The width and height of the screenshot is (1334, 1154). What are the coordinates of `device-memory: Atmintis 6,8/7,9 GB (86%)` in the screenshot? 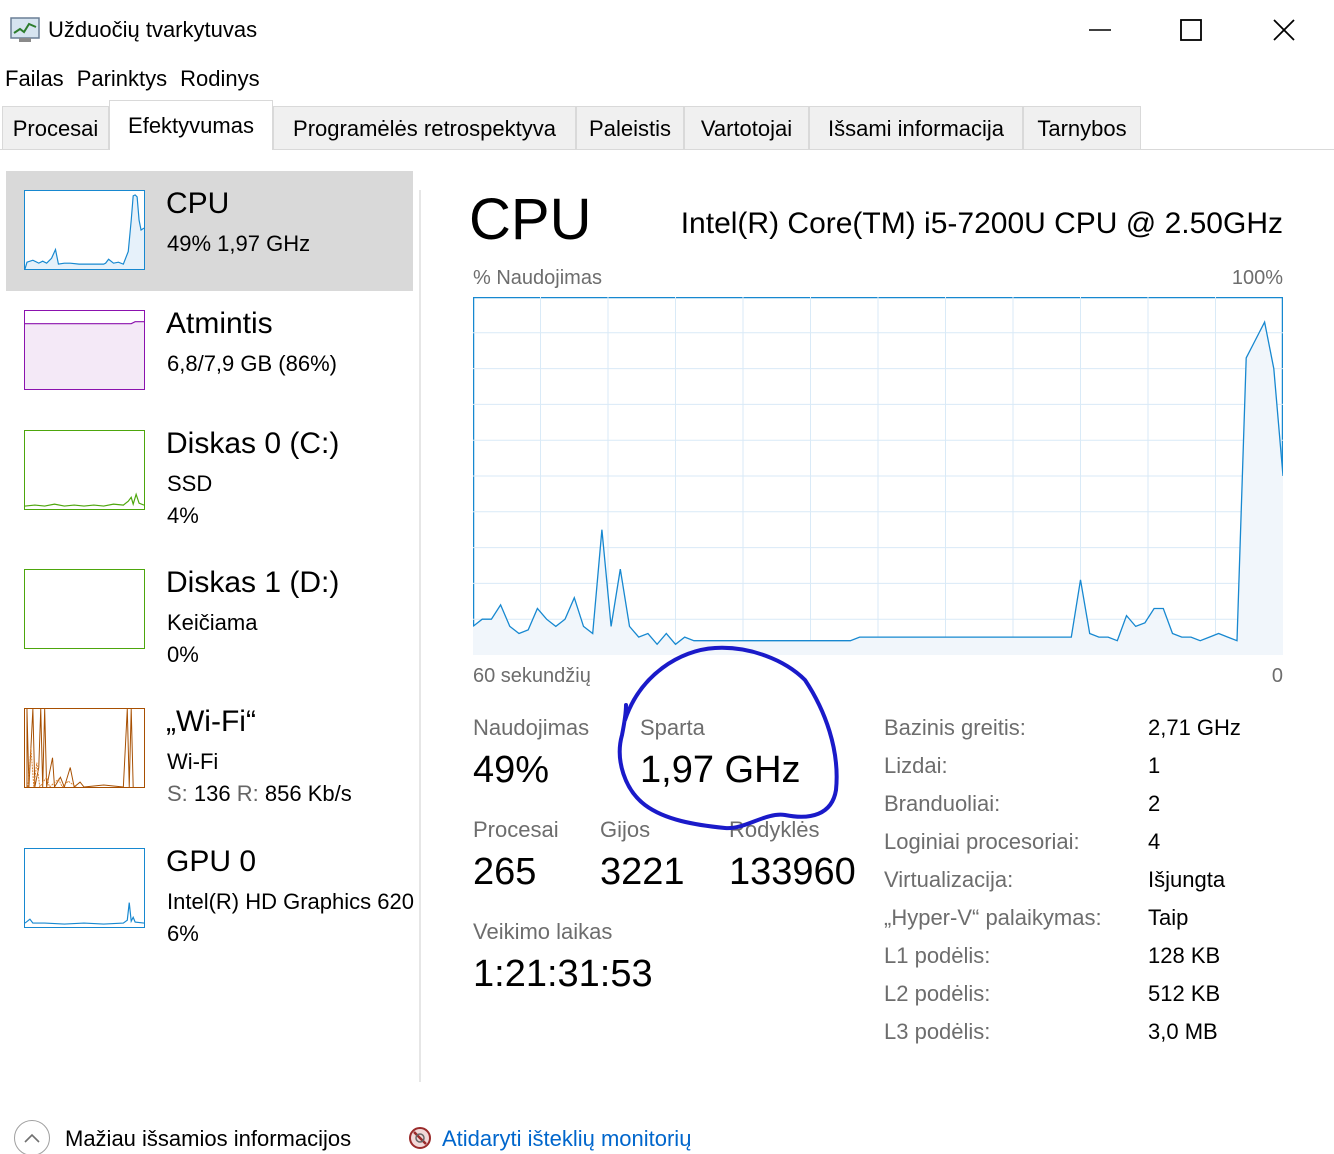 It's located at (209, 351).